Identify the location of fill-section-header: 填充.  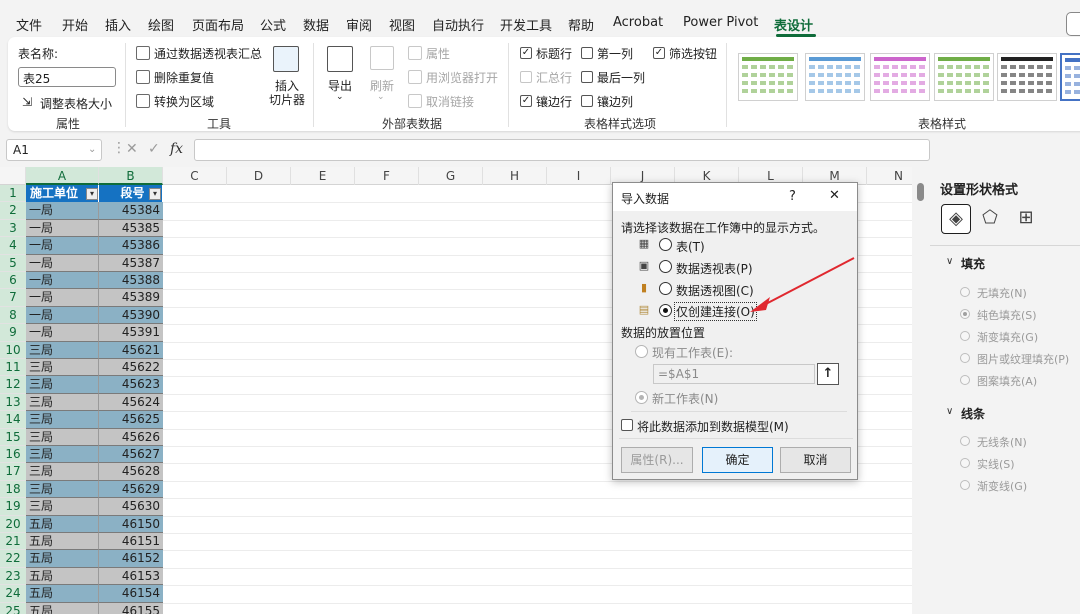
(973, 263).